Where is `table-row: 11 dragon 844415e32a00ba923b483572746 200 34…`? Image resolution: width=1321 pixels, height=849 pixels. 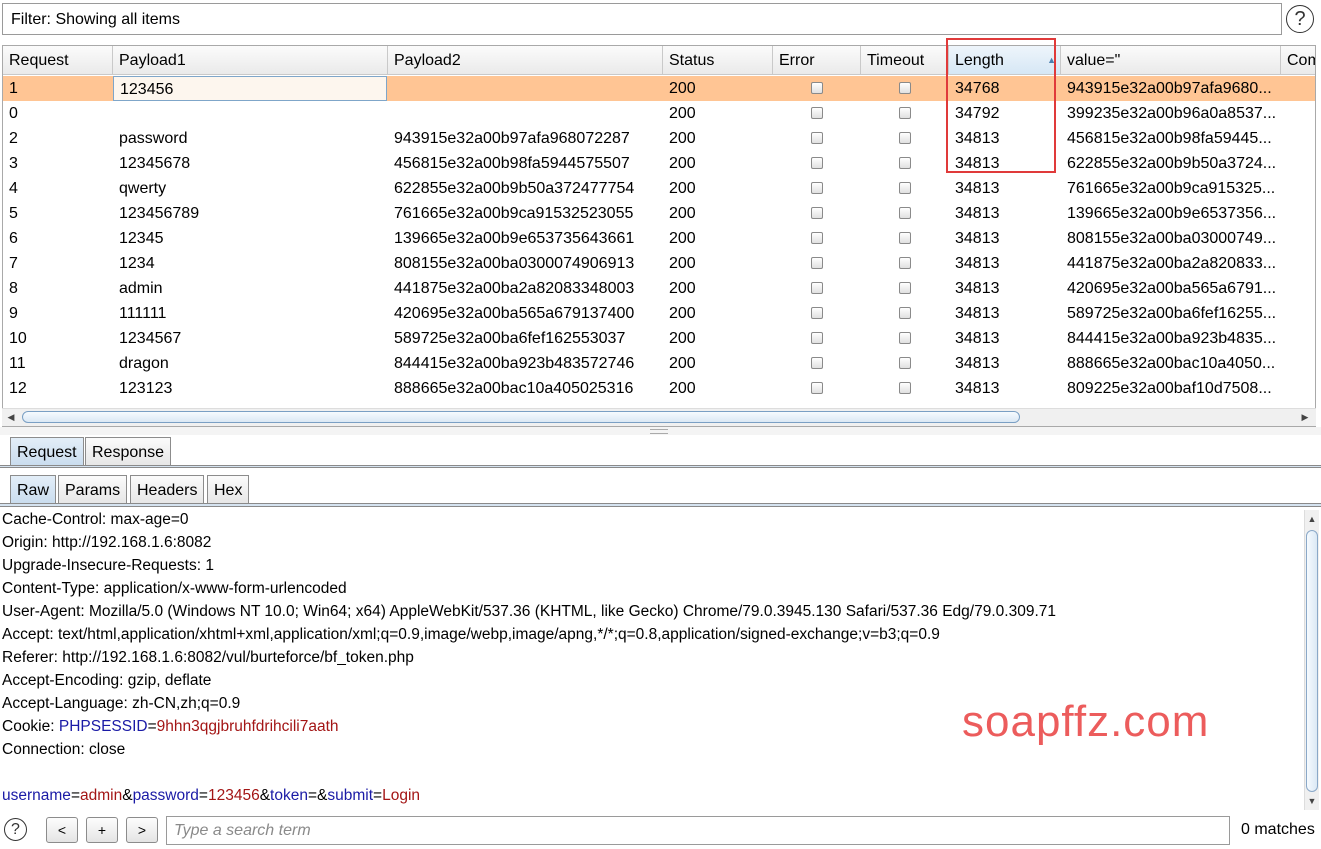 table-row: 11 dragon 844415e32a00ba923b483572746 200 34… is located at coordinates (659, 363).